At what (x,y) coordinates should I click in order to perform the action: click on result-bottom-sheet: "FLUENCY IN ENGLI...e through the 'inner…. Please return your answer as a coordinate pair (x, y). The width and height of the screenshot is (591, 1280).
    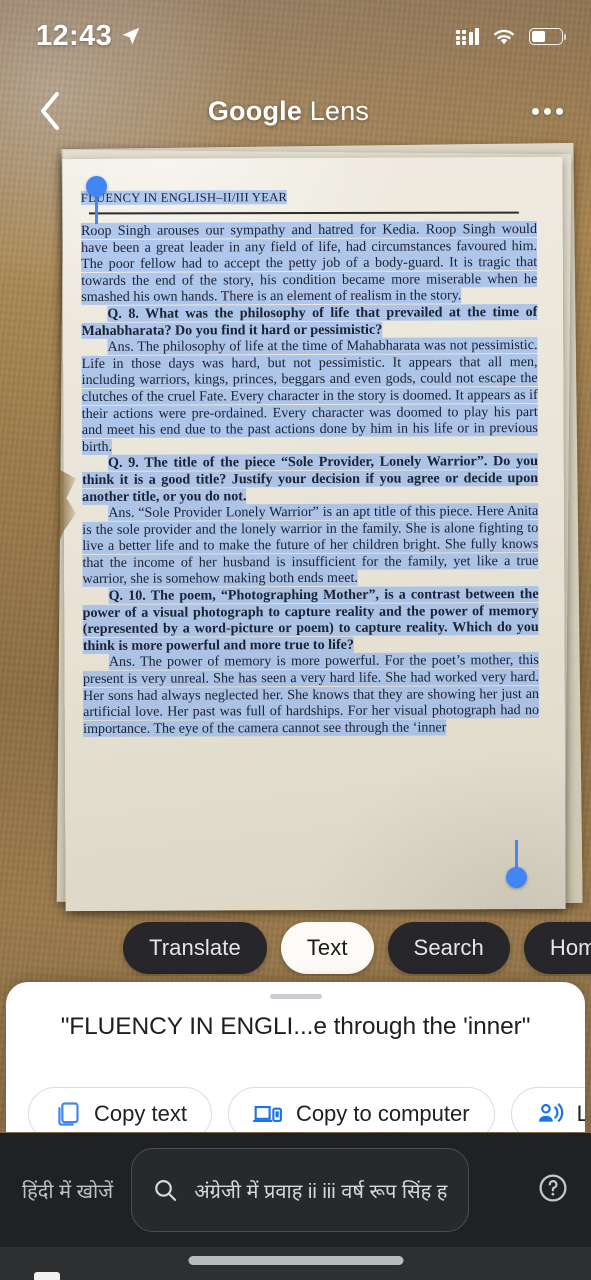
    Looking at the image, I should click on (295, 1057).